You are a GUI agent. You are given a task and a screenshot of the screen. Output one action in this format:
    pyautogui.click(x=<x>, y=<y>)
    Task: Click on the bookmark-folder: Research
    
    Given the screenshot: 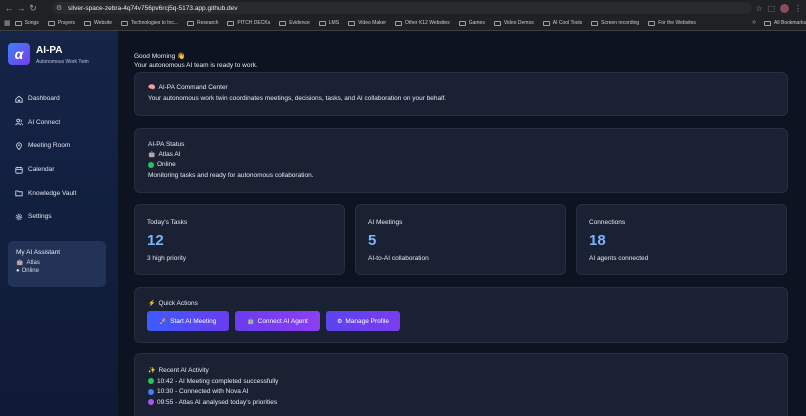 What is the action you would take?
    pyautogui.click(x=202, y=23)
    